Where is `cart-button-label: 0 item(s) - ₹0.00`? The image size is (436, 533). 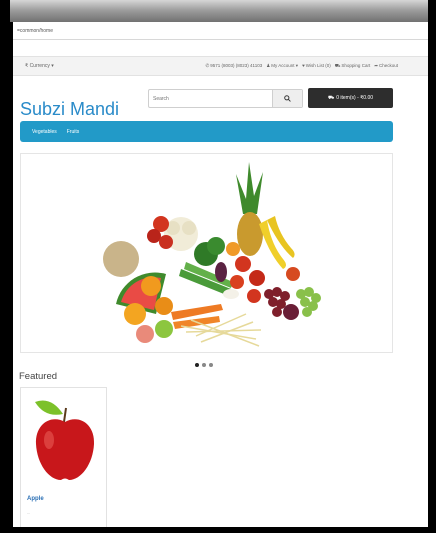
cart-button-label: 0 item(s) - ₹0.00 is located at coordinates (355, 98).